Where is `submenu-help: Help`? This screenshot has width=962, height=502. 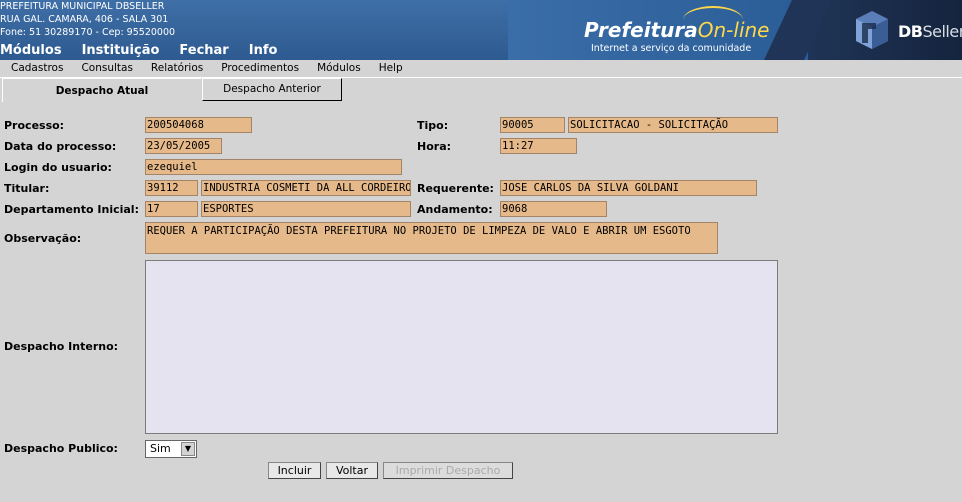 submenu-help: Help is located at coordinates (385, 68).